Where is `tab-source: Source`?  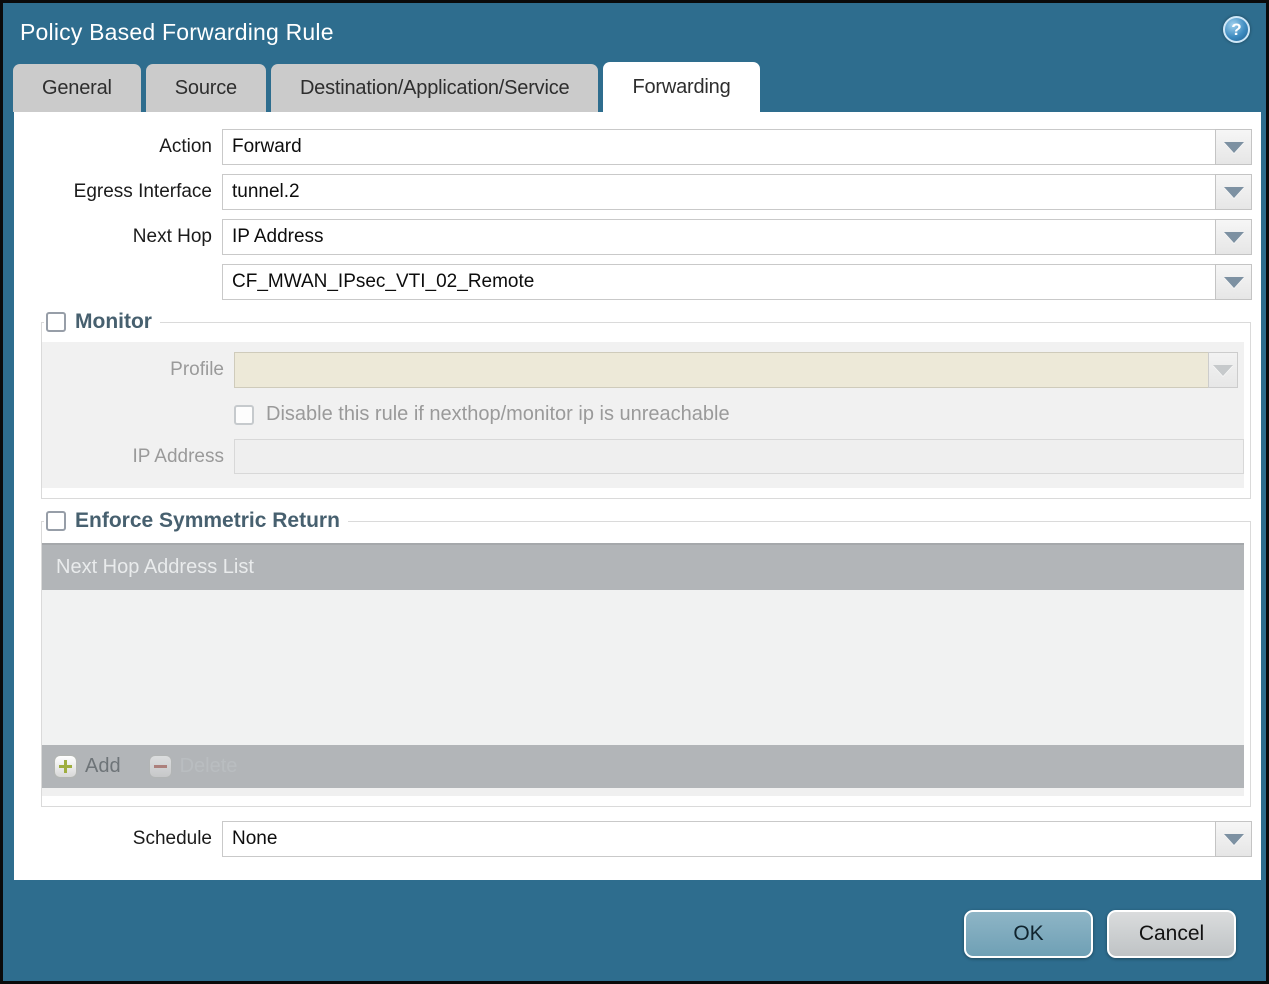 tab-source: Source is located at coordinates (205, 88).